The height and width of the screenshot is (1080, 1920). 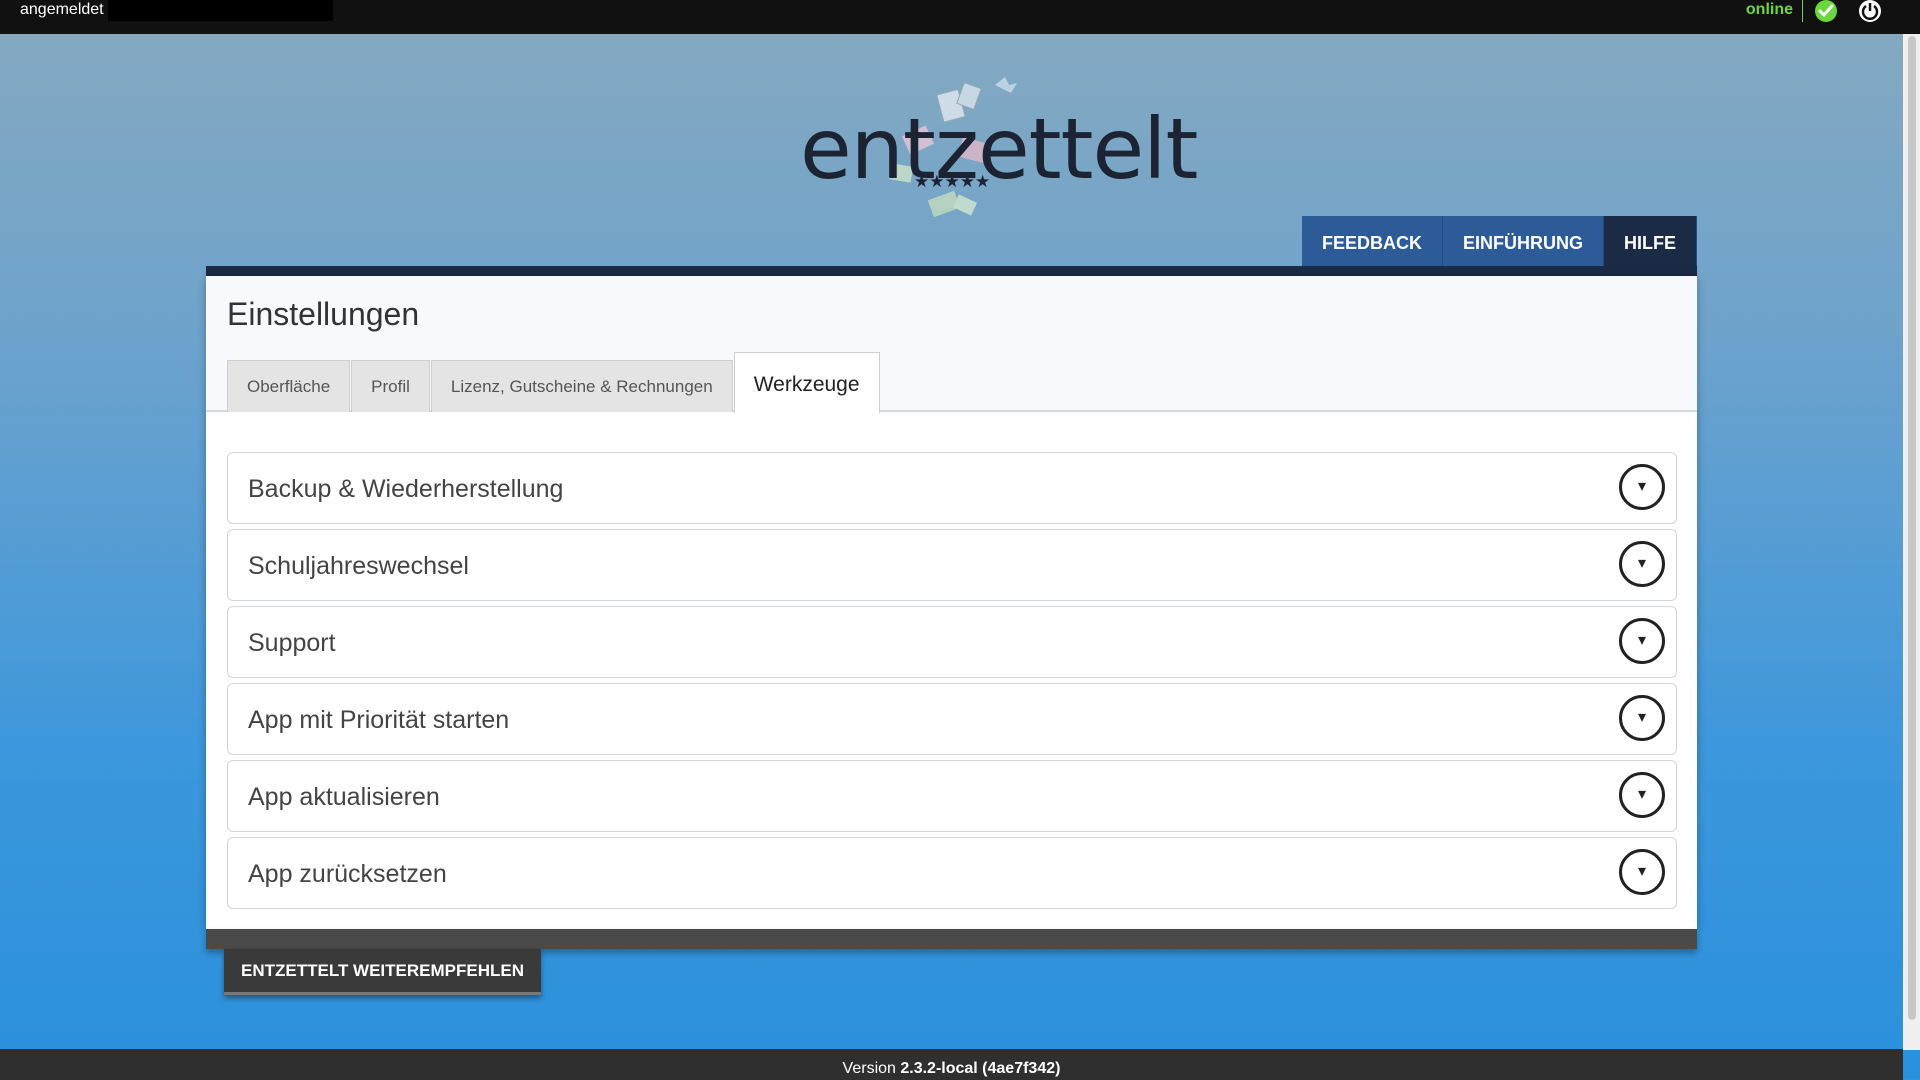 I want to click on panel-label: Support, so click(x=292, y=643).